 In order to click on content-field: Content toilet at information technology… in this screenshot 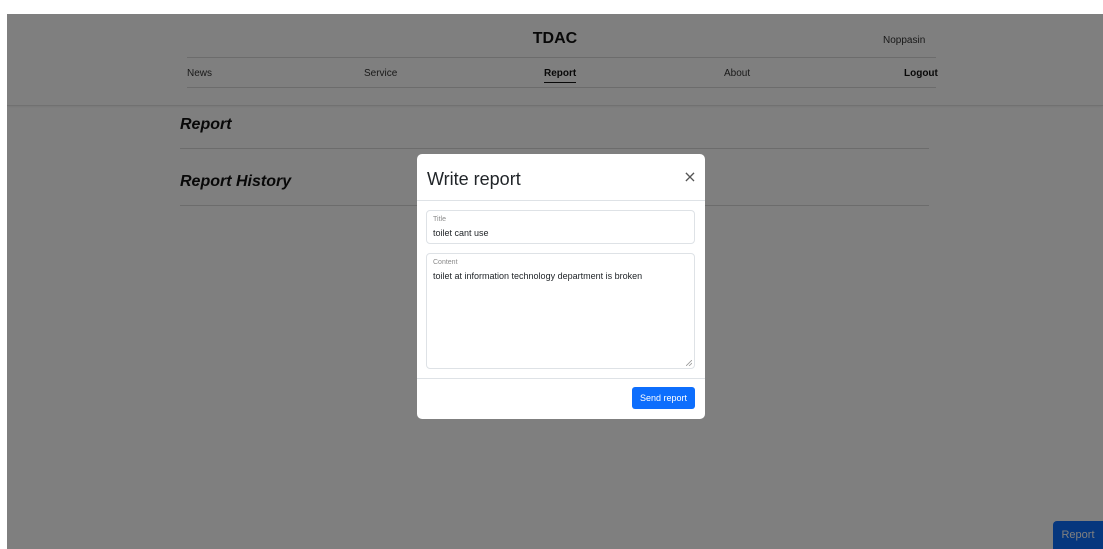, I will do `click(560, 311)`.